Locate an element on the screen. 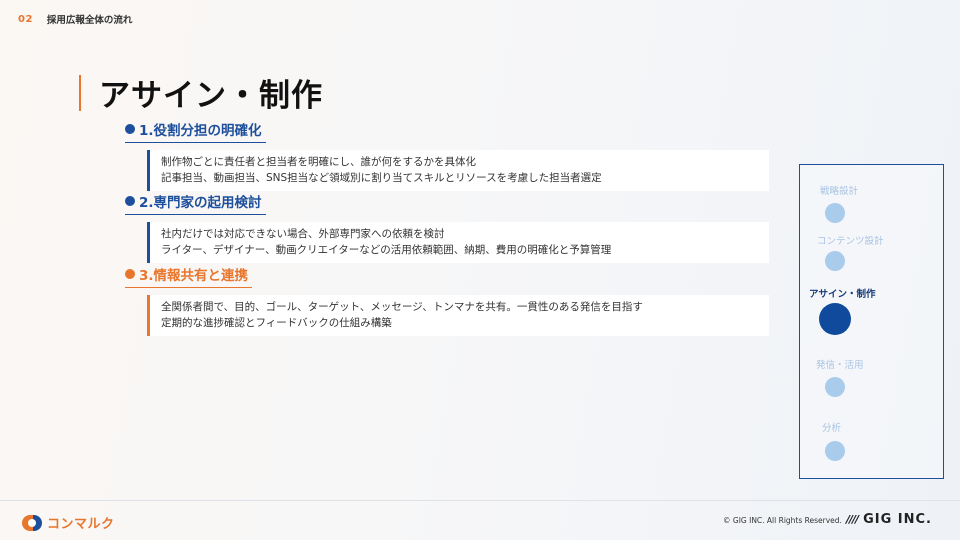  flow-step-assign-production: アサイン・制作 is located at coordinates (842, 291).